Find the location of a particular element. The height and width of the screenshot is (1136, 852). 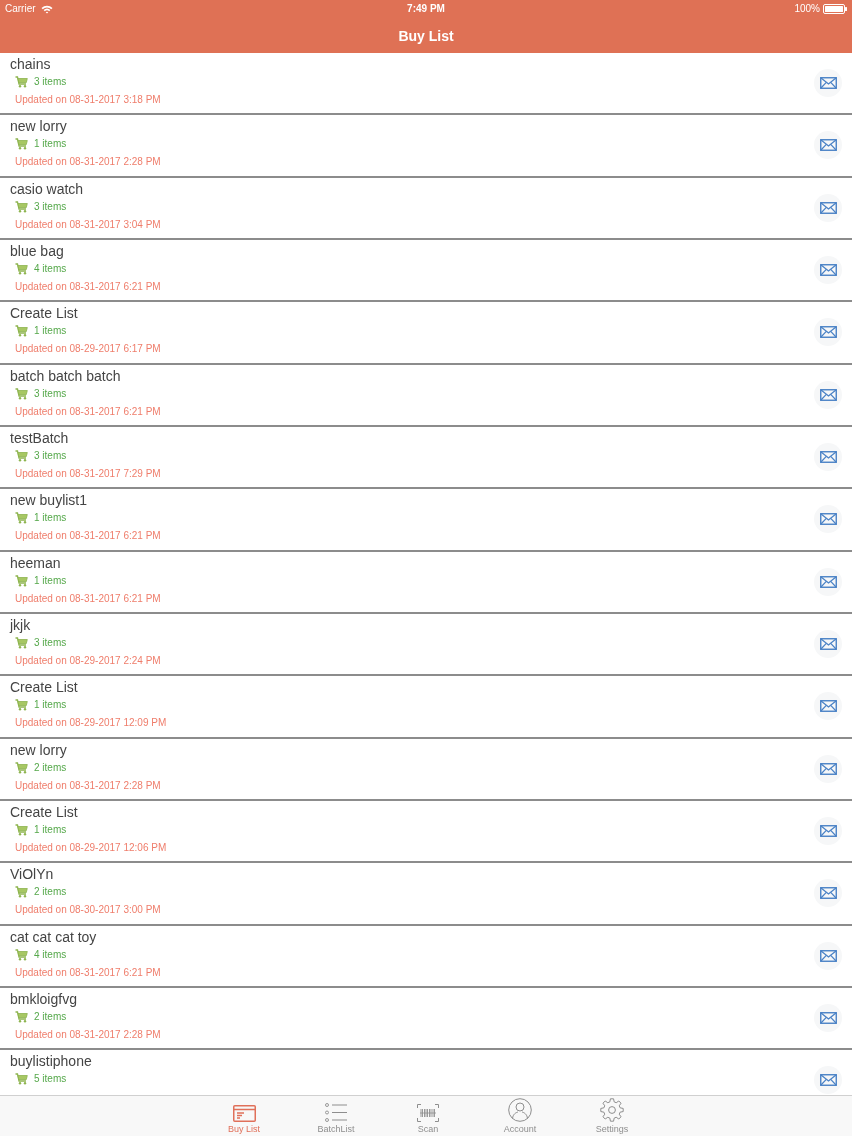

barcode-scan-icon is located at coordinates (428, 1113).